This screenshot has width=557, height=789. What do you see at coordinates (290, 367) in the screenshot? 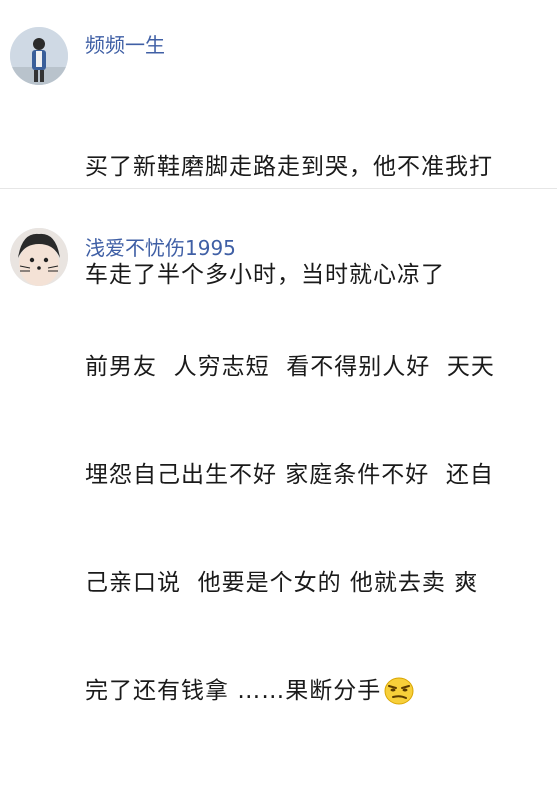
I see `comment-text-line: 前男友 人穷志短 看不得别人好 天天` at bounding box center [290, 367].